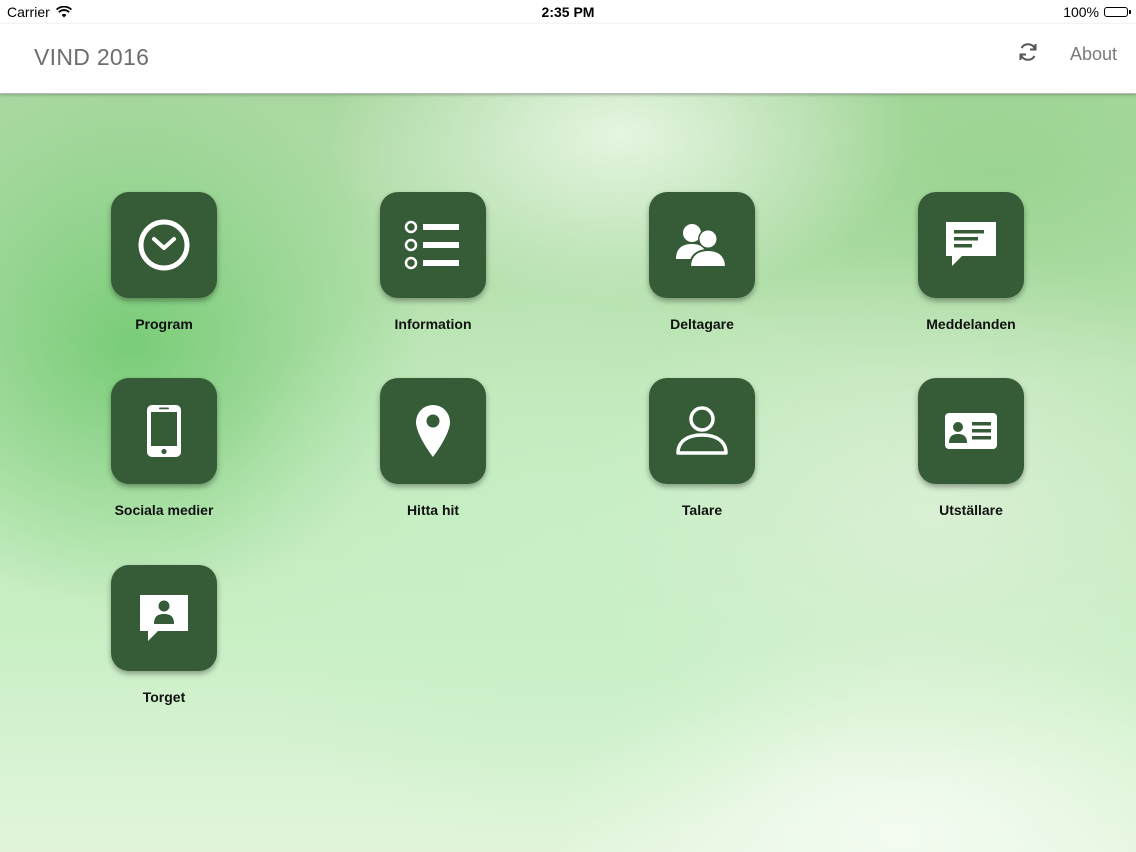 The width and height of the screenshot is (1136, 852). I want to click on tile-program: Program, so click(164, 267).